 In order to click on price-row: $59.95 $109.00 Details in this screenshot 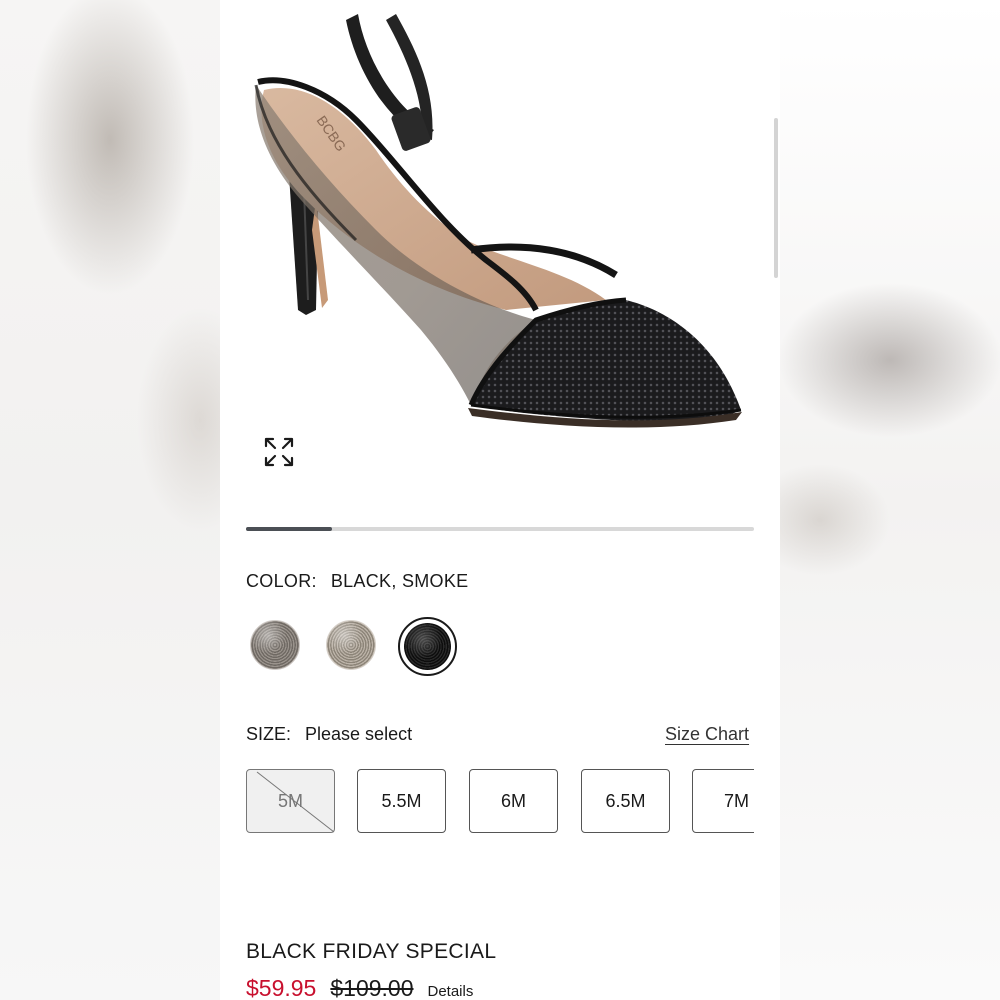, I will do `click(359, 987)`.